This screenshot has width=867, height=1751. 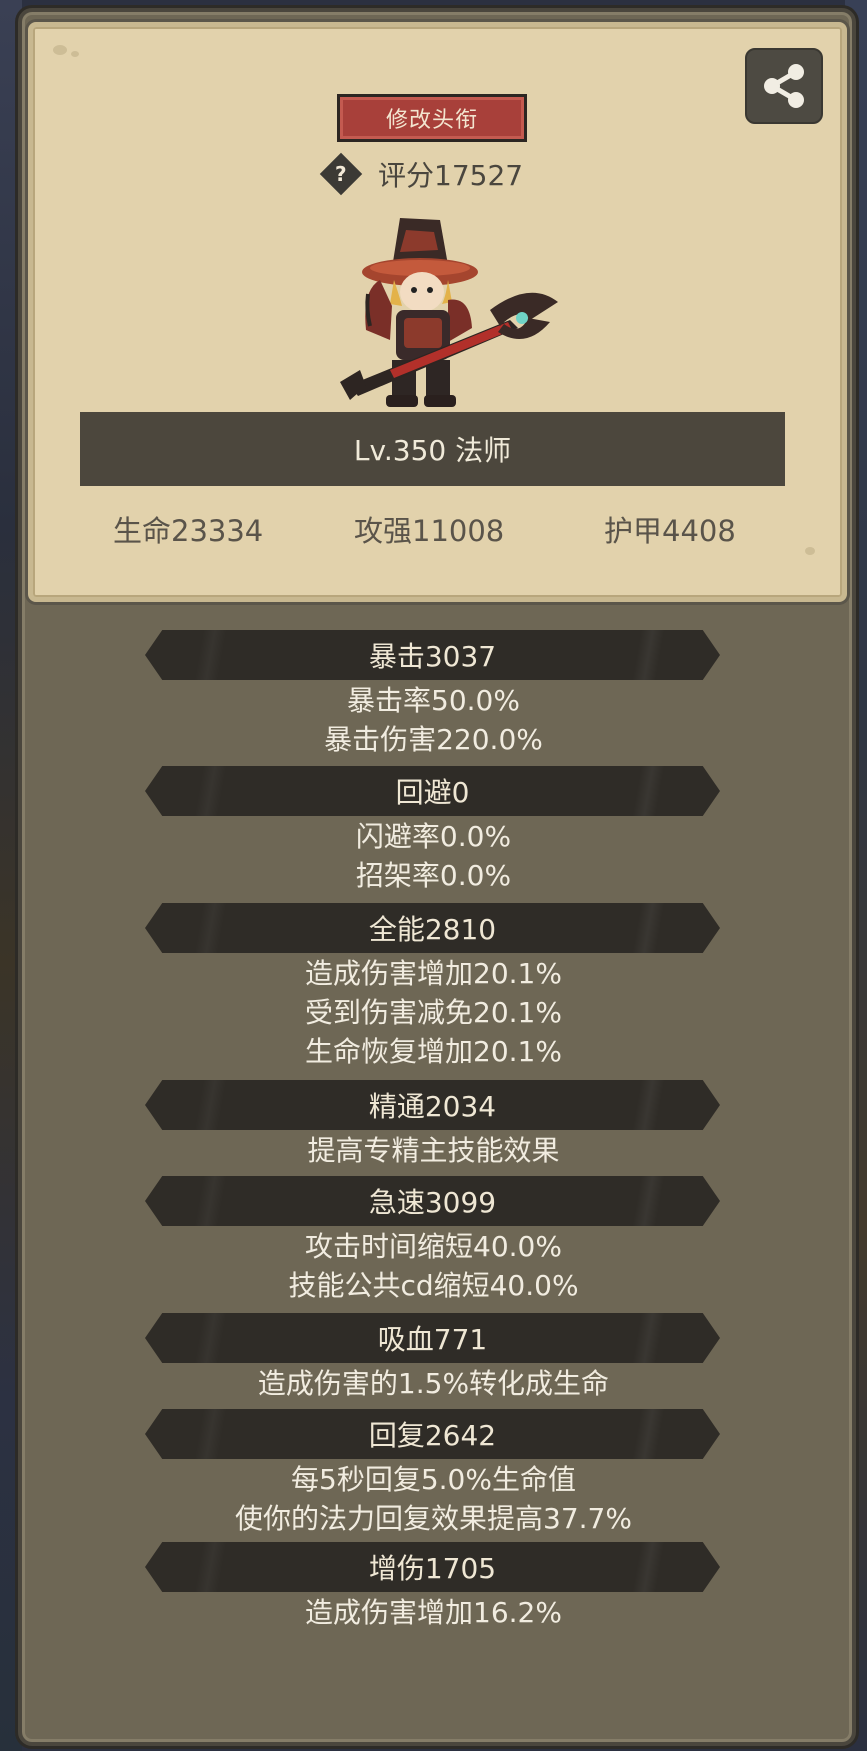 What do you see at coordinates (433, 739) in the screenshot?
I see `stat-line: 暴击伤害220.0%` at bounding box center [433, 739].